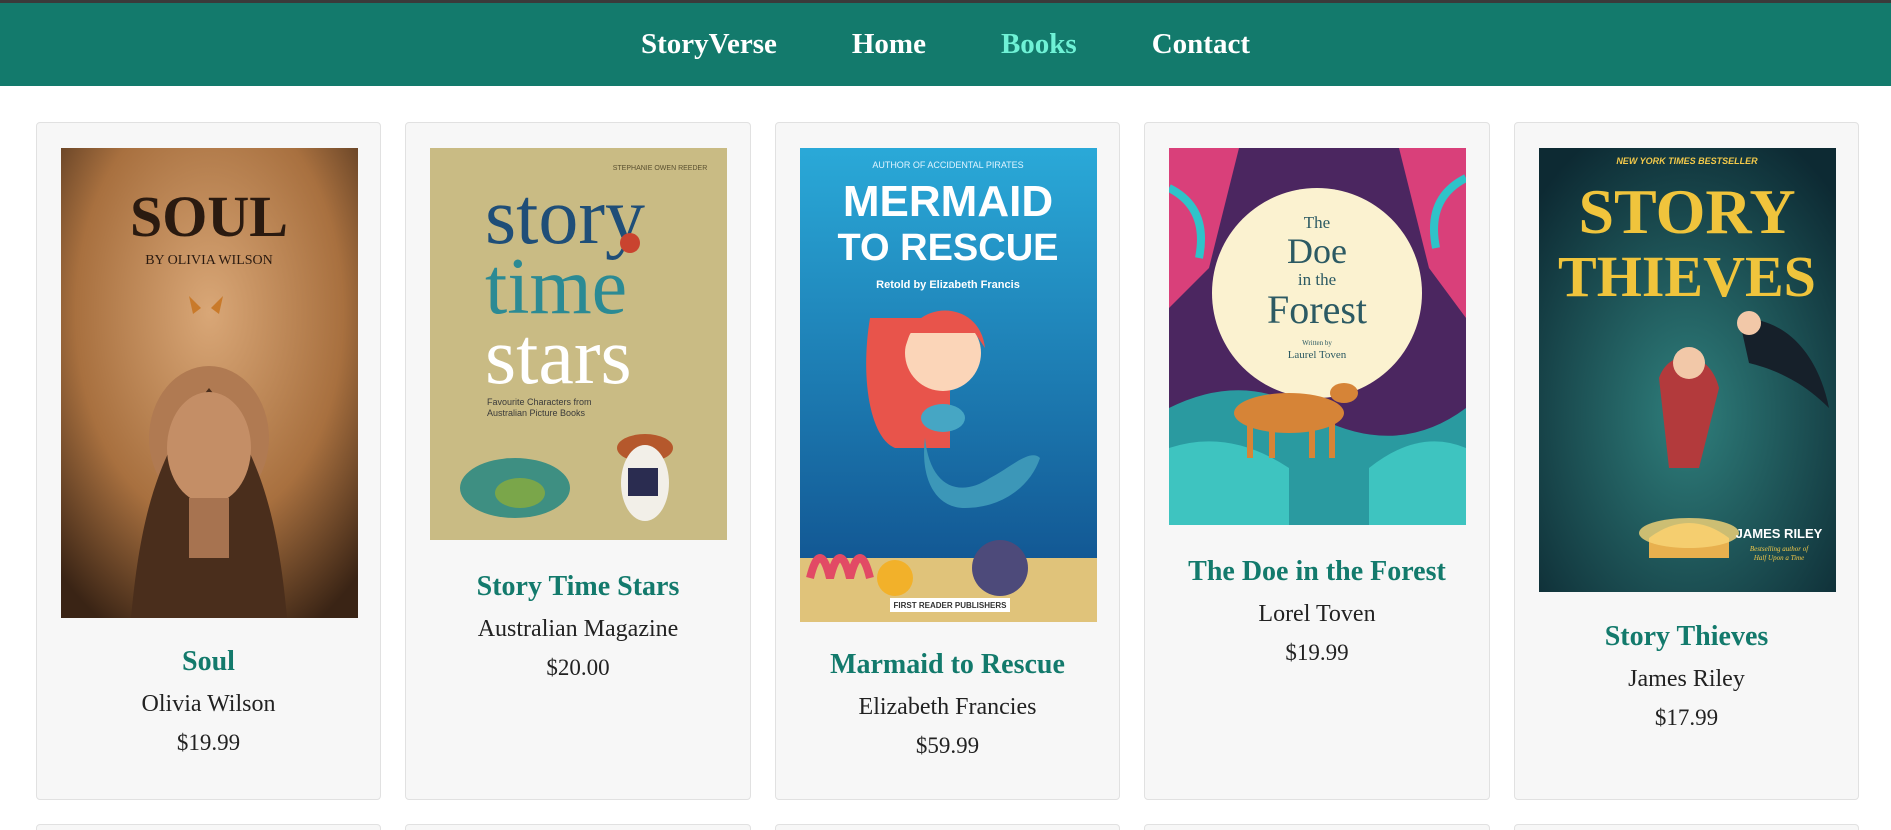 The height and width of the screenshot is (830, 1891). Describe the element at coordinates (558, 357) in the screenshot. I see `cover-sts-line3: stars` at that location.